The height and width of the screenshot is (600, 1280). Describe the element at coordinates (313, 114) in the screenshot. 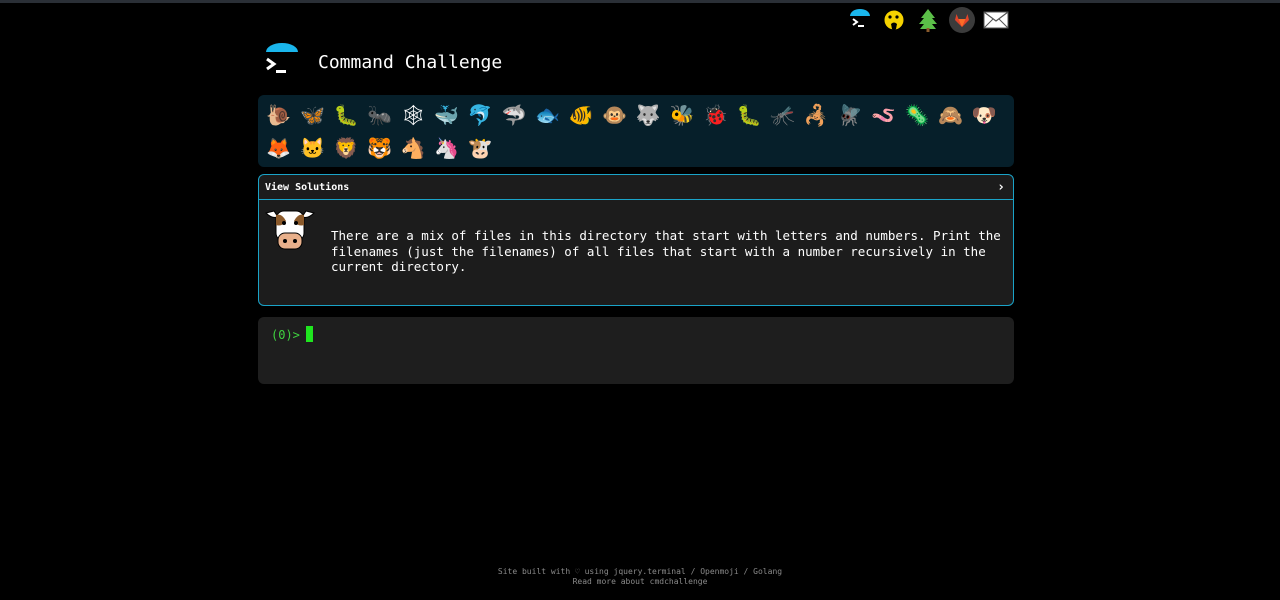

I see `challenge-butterfly-icon: 🦋` at that location.